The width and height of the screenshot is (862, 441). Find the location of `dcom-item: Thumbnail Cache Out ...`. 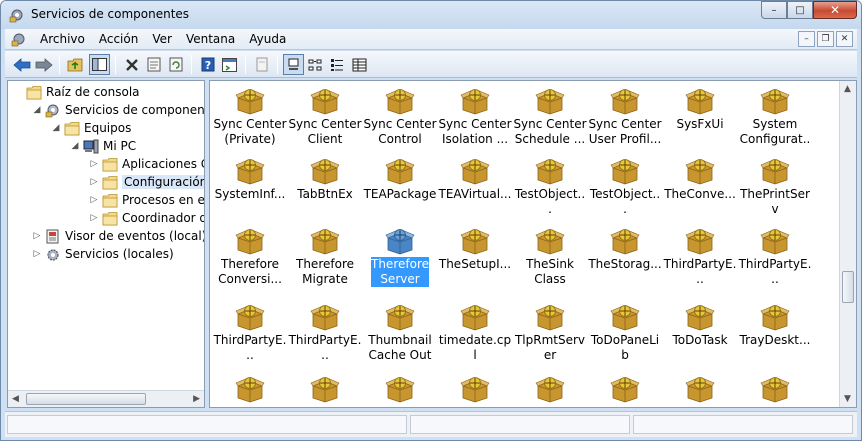

dcom-item: Thumbnail Cache Out ... is located at coordinates (400, 339).